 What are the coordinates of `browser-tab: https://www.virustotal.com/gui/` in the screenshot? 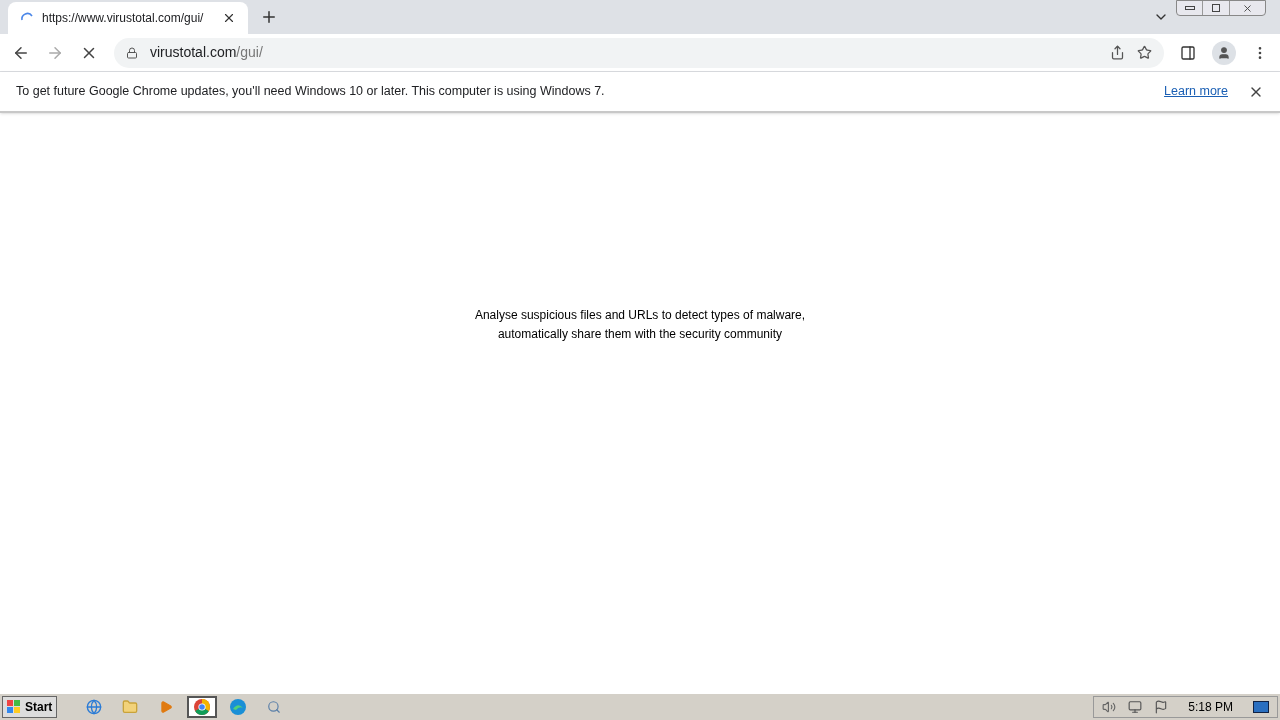 It's located at (128, 18).